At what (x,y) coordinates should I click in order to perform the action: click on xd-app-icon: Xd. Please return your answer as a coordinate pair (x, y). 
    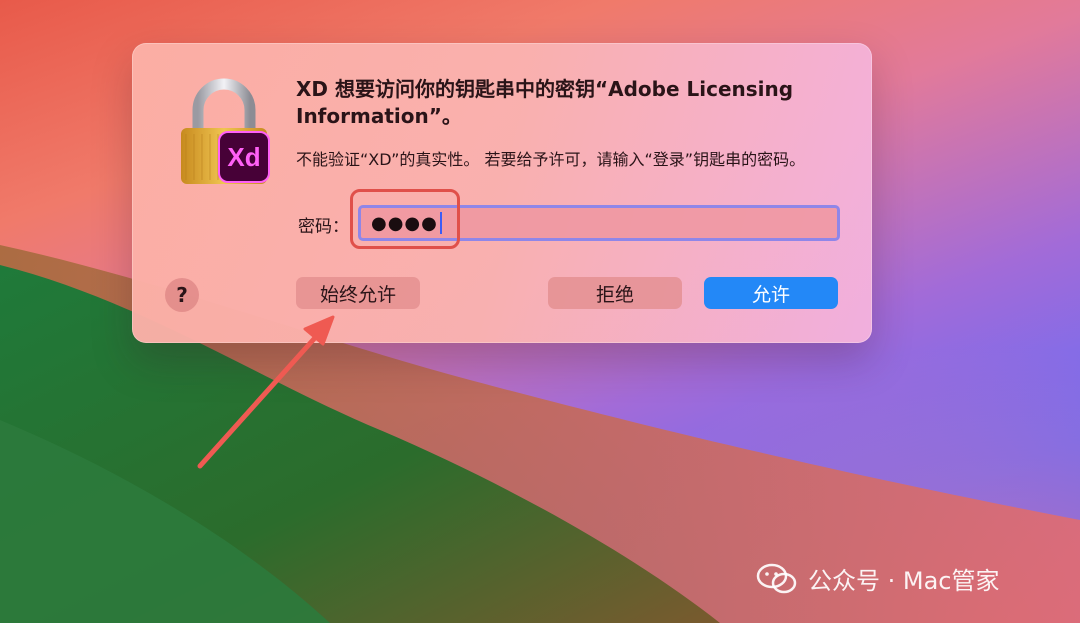
    Looking at the image, I should click on (244, 157).